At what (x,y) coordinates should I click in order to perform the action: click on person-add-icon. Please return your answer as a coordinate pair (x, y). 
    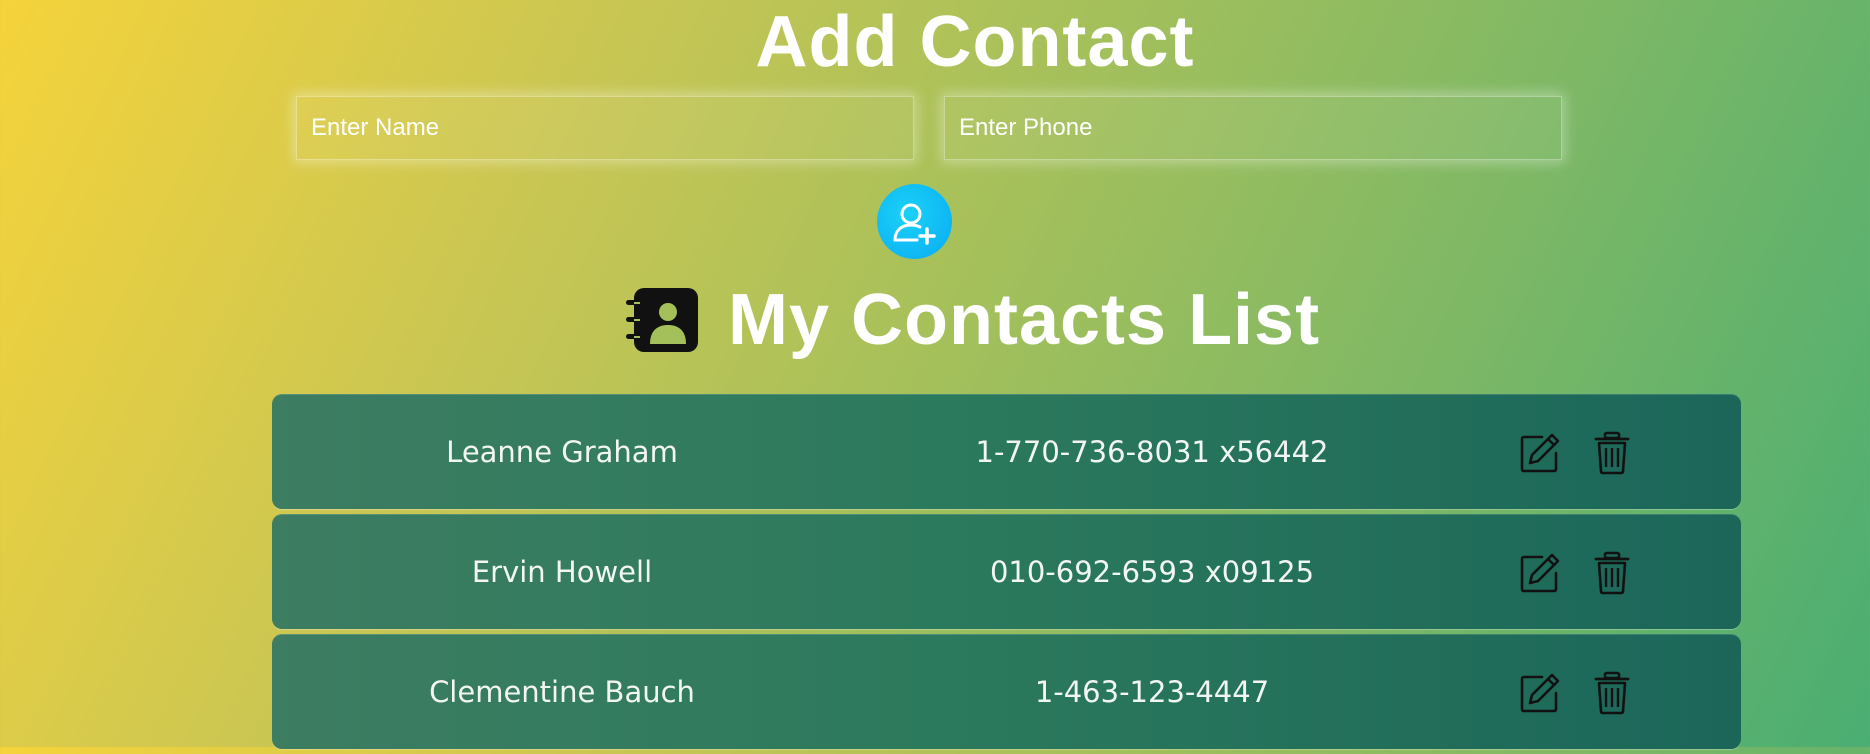
    Looking at the image, I should click on (914, 224).